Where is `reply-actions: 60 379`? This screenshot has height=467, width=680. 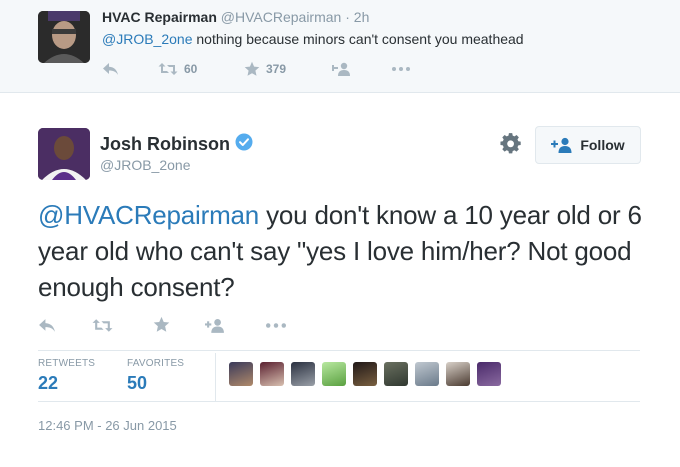
reply-actions: 60 379 is located at coordinates (262, 69).